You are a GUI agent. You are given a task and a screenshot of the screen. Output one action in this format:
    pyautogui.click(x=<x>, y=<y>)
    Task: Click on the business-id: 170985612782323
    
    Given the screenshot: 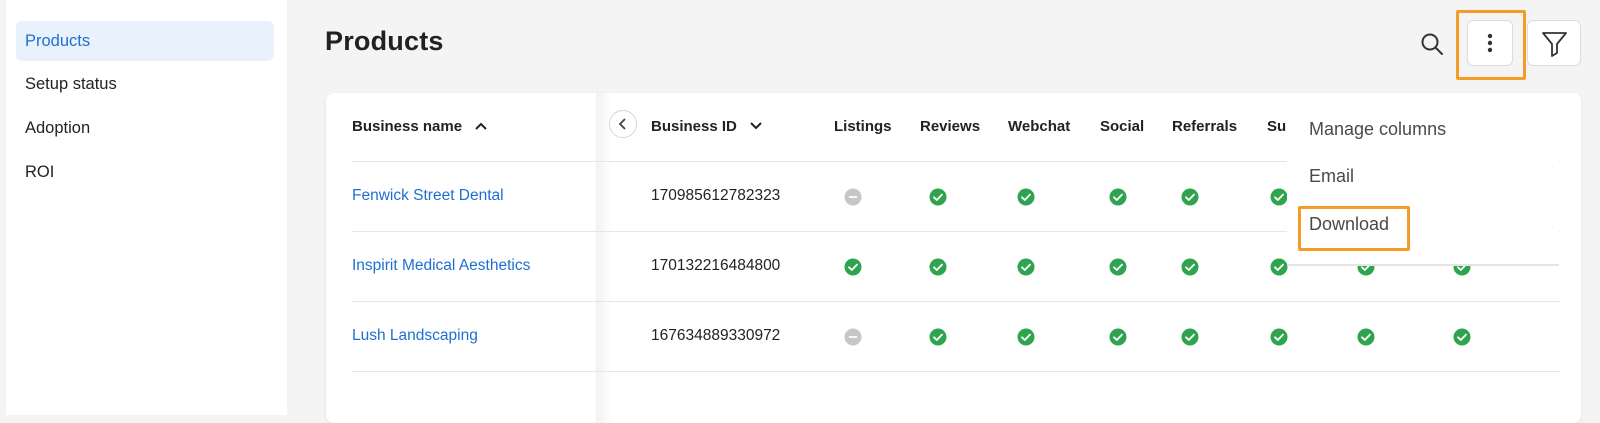 What is the action you would take?
    pyautogui.click(x=716, y=195)
    